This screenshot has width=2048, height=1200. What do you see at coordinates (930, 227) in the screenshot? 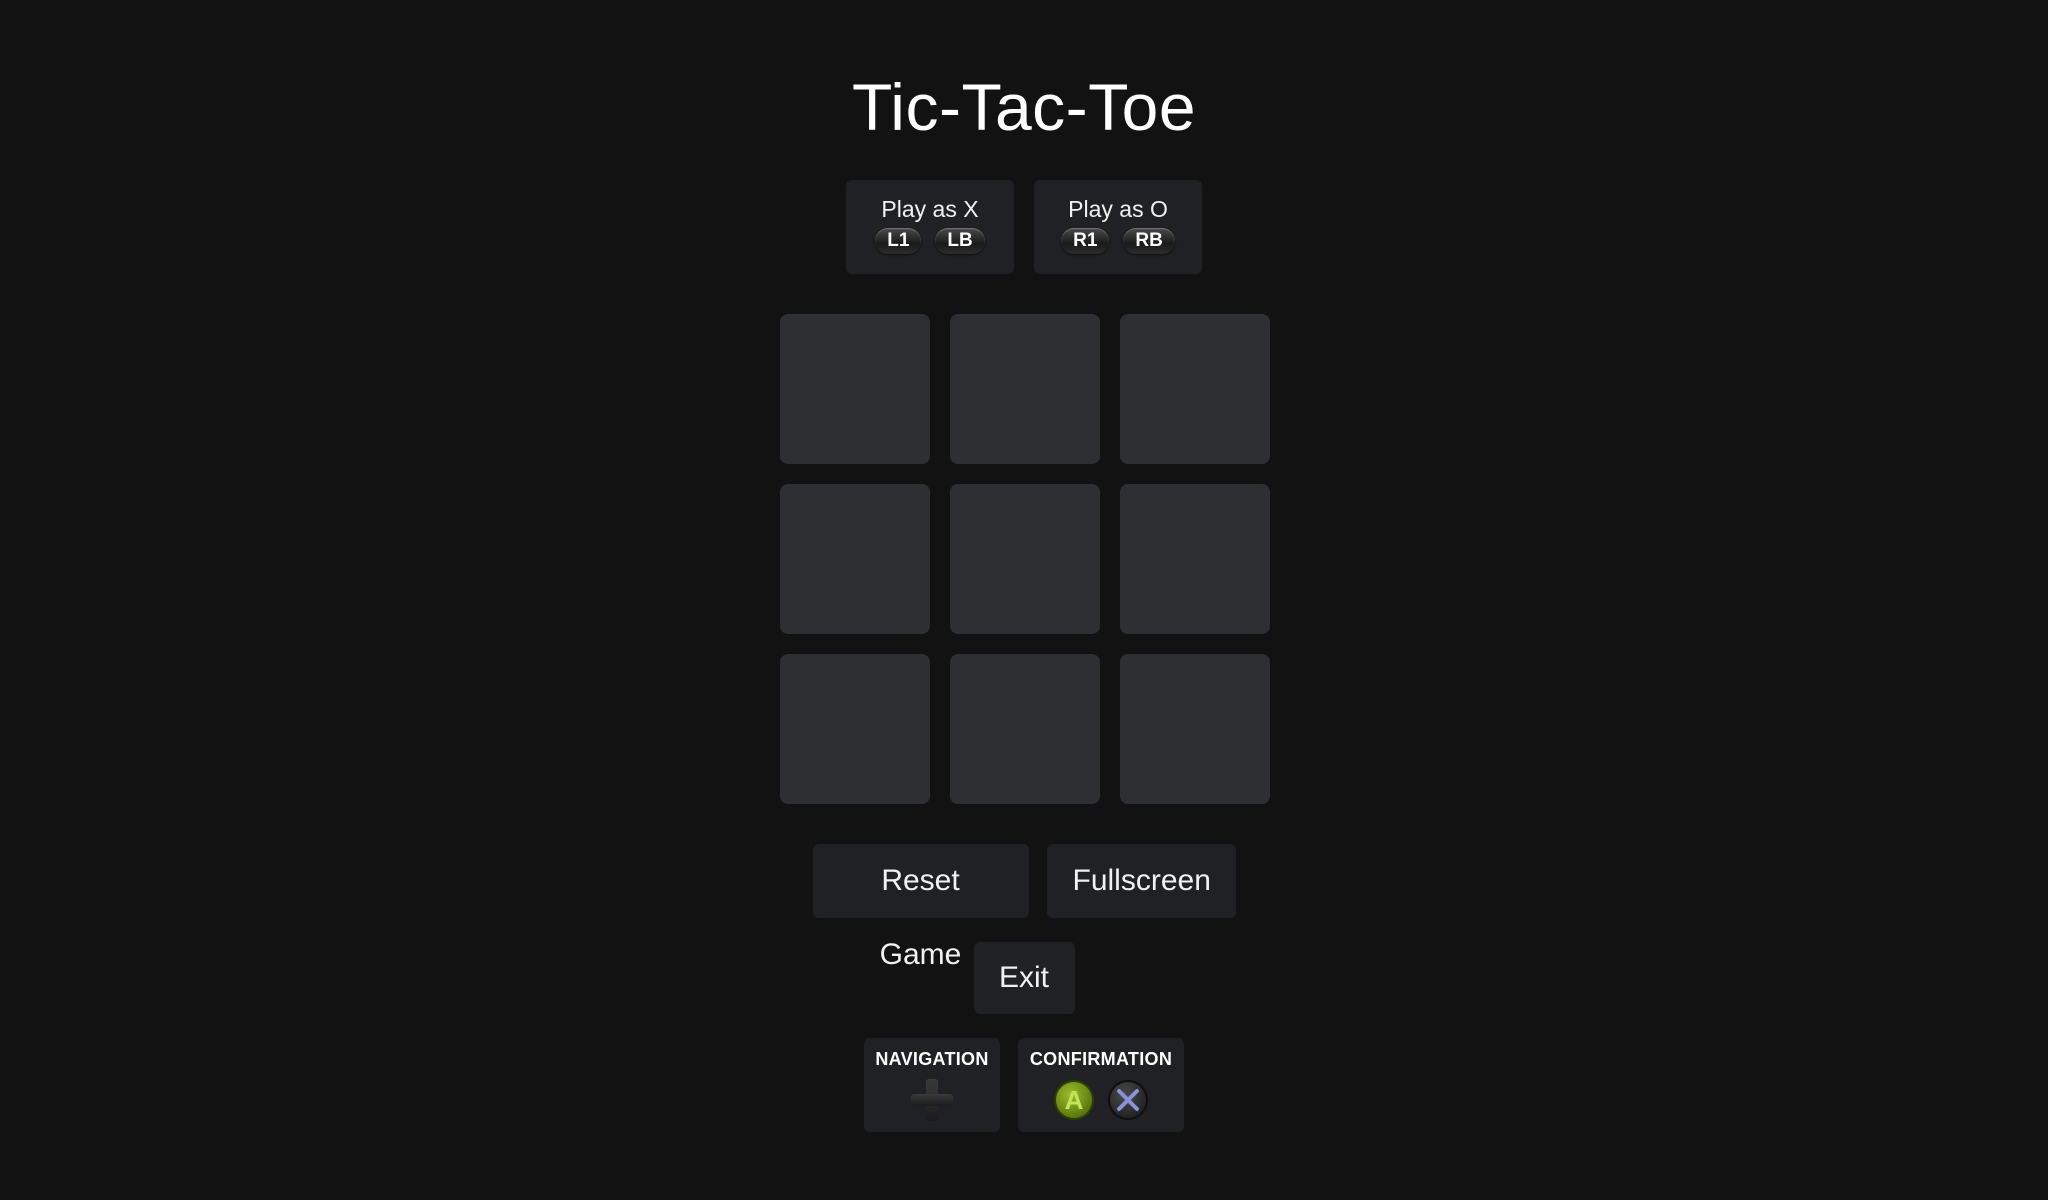
I see `play-as-x-button: Play as X L1 LB` at bounding box center [930, 227].